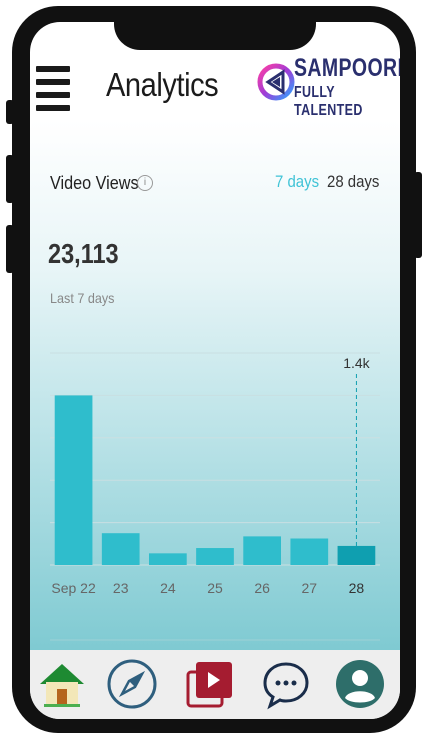 The width and height of the screenshot is (428, 739). I want to click on bottom-nav, so click(215, 684).